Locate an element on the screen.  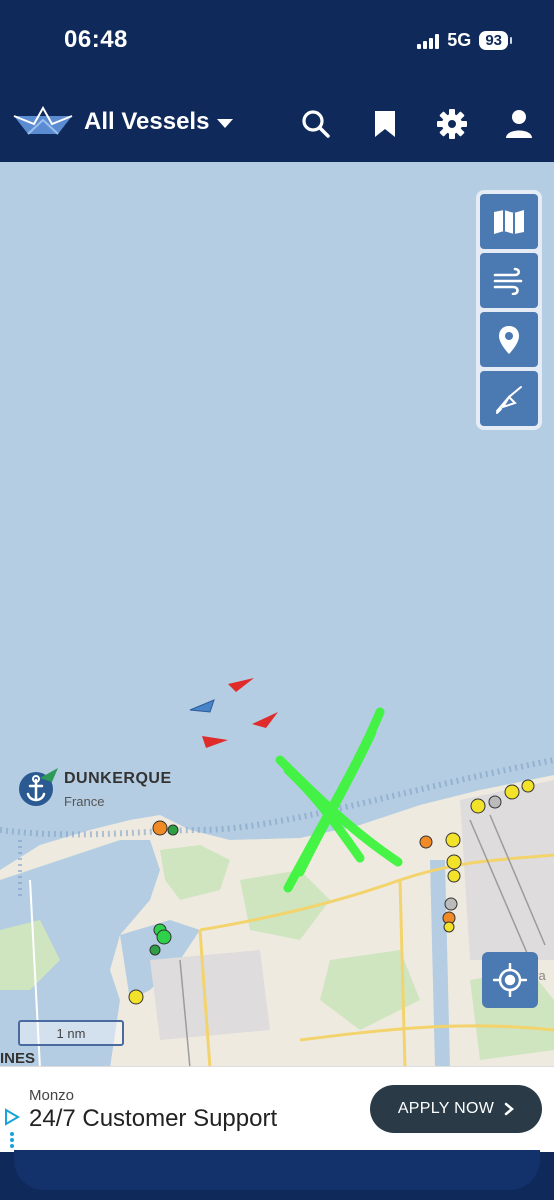
home-area is located at coordinates (277, 1170).